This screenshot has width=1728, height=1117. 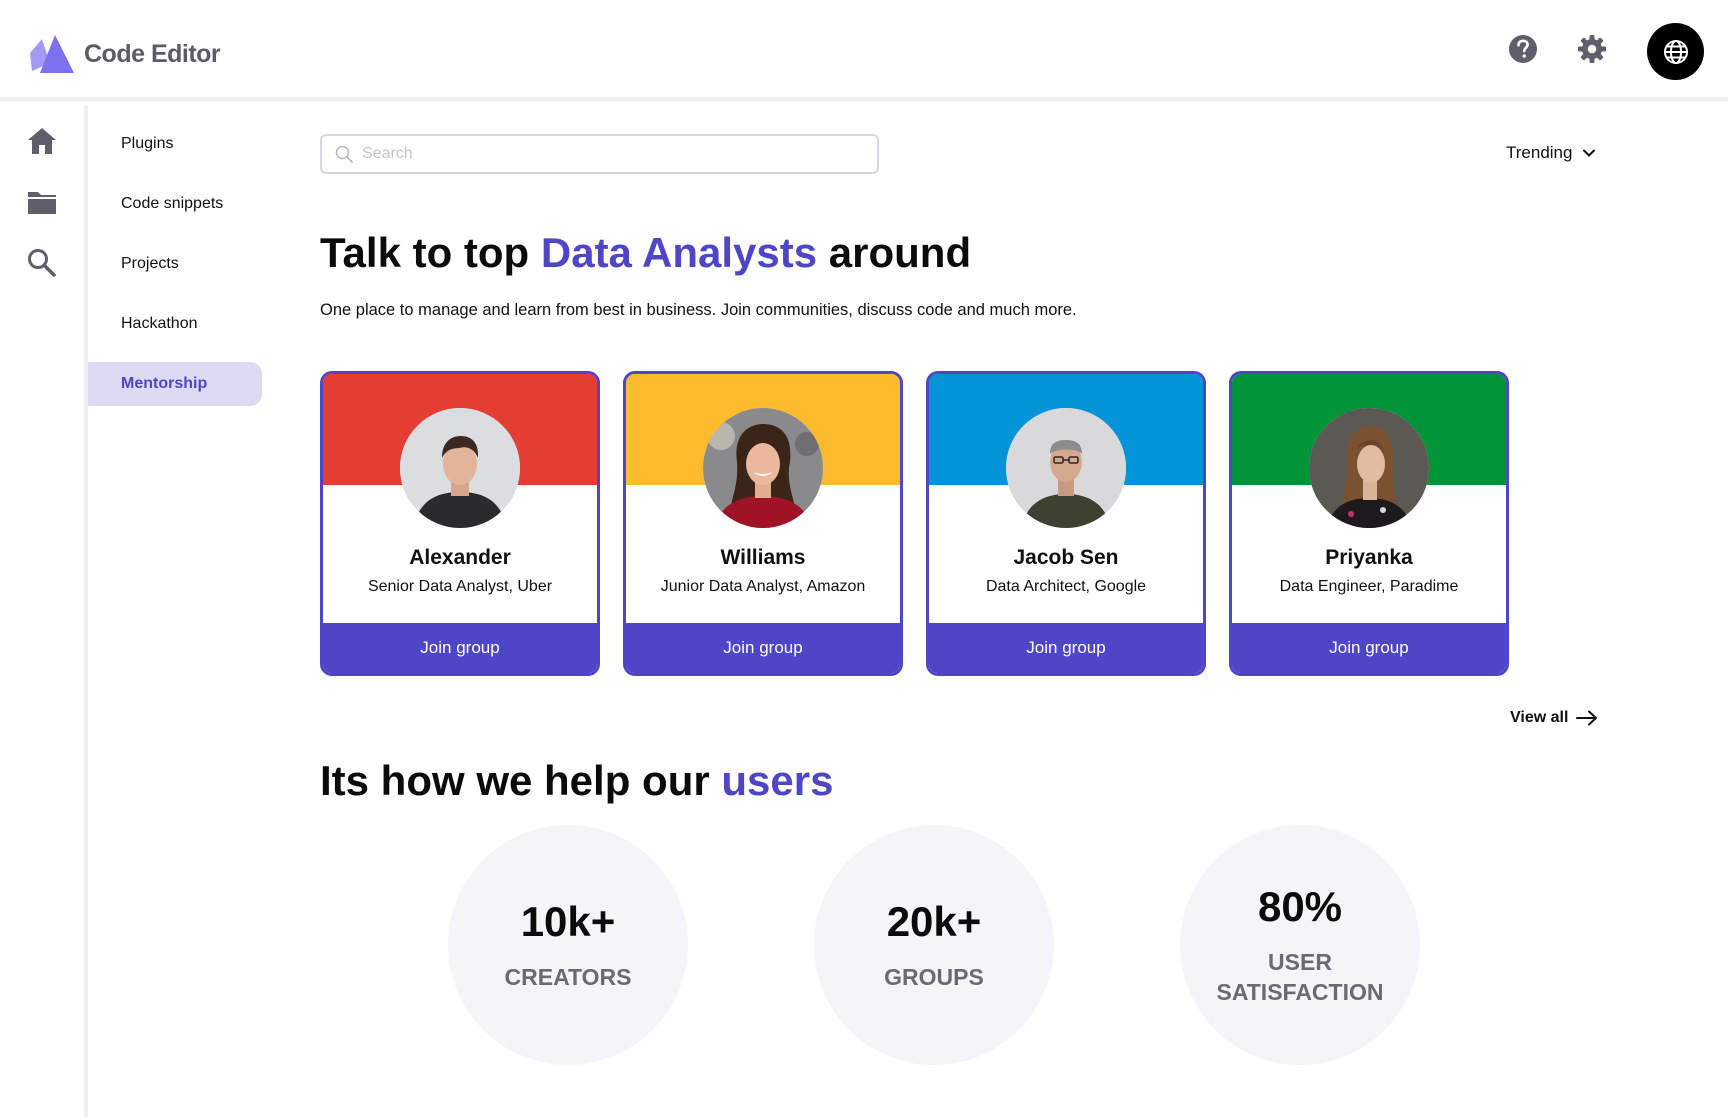 What do you see at coordinates (172, 203) in the screenshot?
I see `sidebar-item-label: Code snippets` at bounding box center [172, 203].